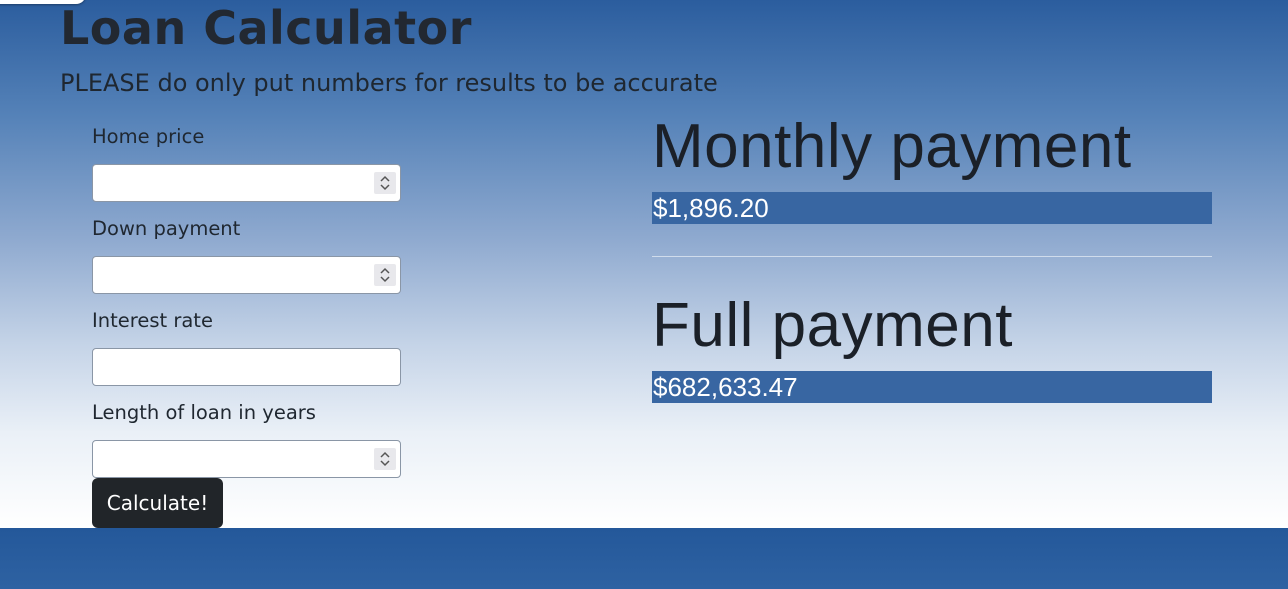 Image resolution: width=1288 pixels, height=589 pixels. I want to click on home-price-field, so click(246, 183).